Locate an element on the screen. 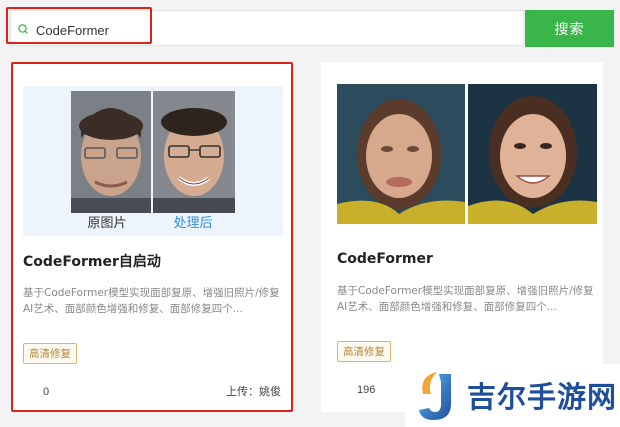  search-button: 搜索 is located at coordinates (569, 28).